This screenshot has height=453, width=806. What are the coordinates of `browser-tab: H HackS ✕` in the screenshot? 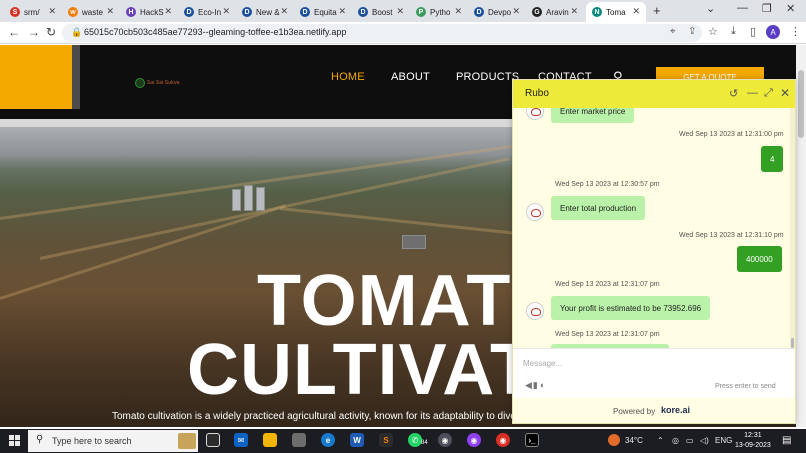 It's located at (149, 12).